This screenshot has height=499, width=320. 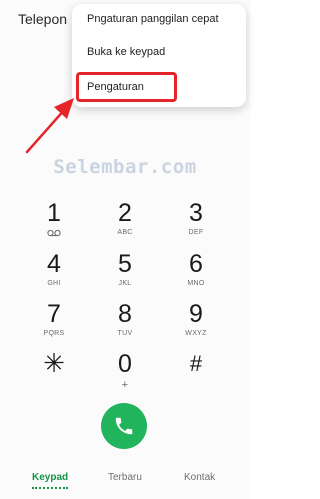 I want to click on menu-item-open-to-keypad: Buka ke keypad, so click(x=126, y=52).